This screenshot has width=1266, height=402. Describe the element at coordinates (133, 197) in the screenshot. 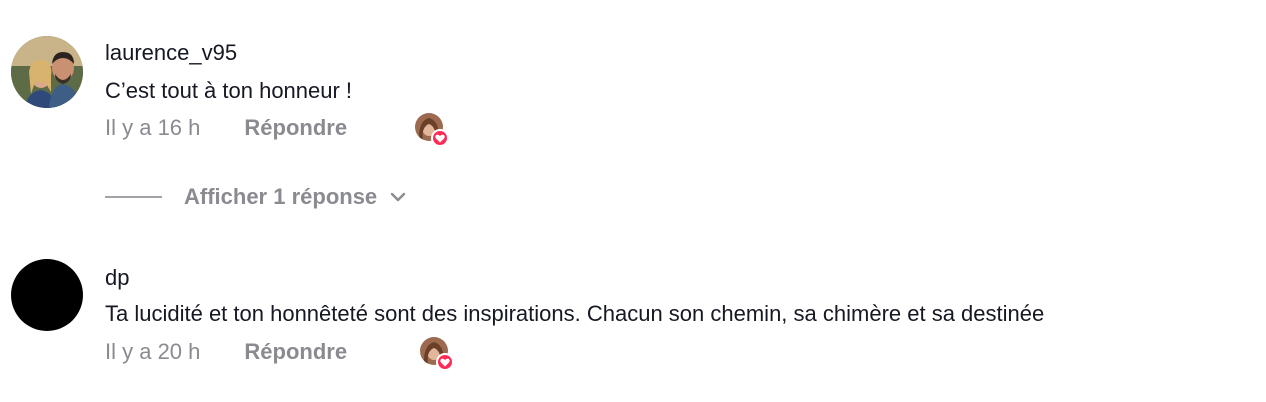

I see `replies-divider-line` at that location.